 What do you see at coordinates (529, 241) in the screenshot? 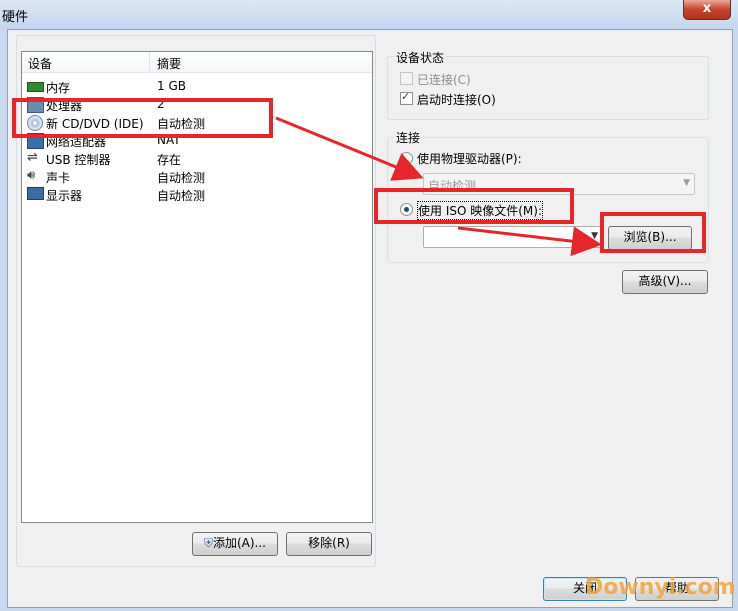
I see `arrow-to-browse` at bounding box center [529, 241].